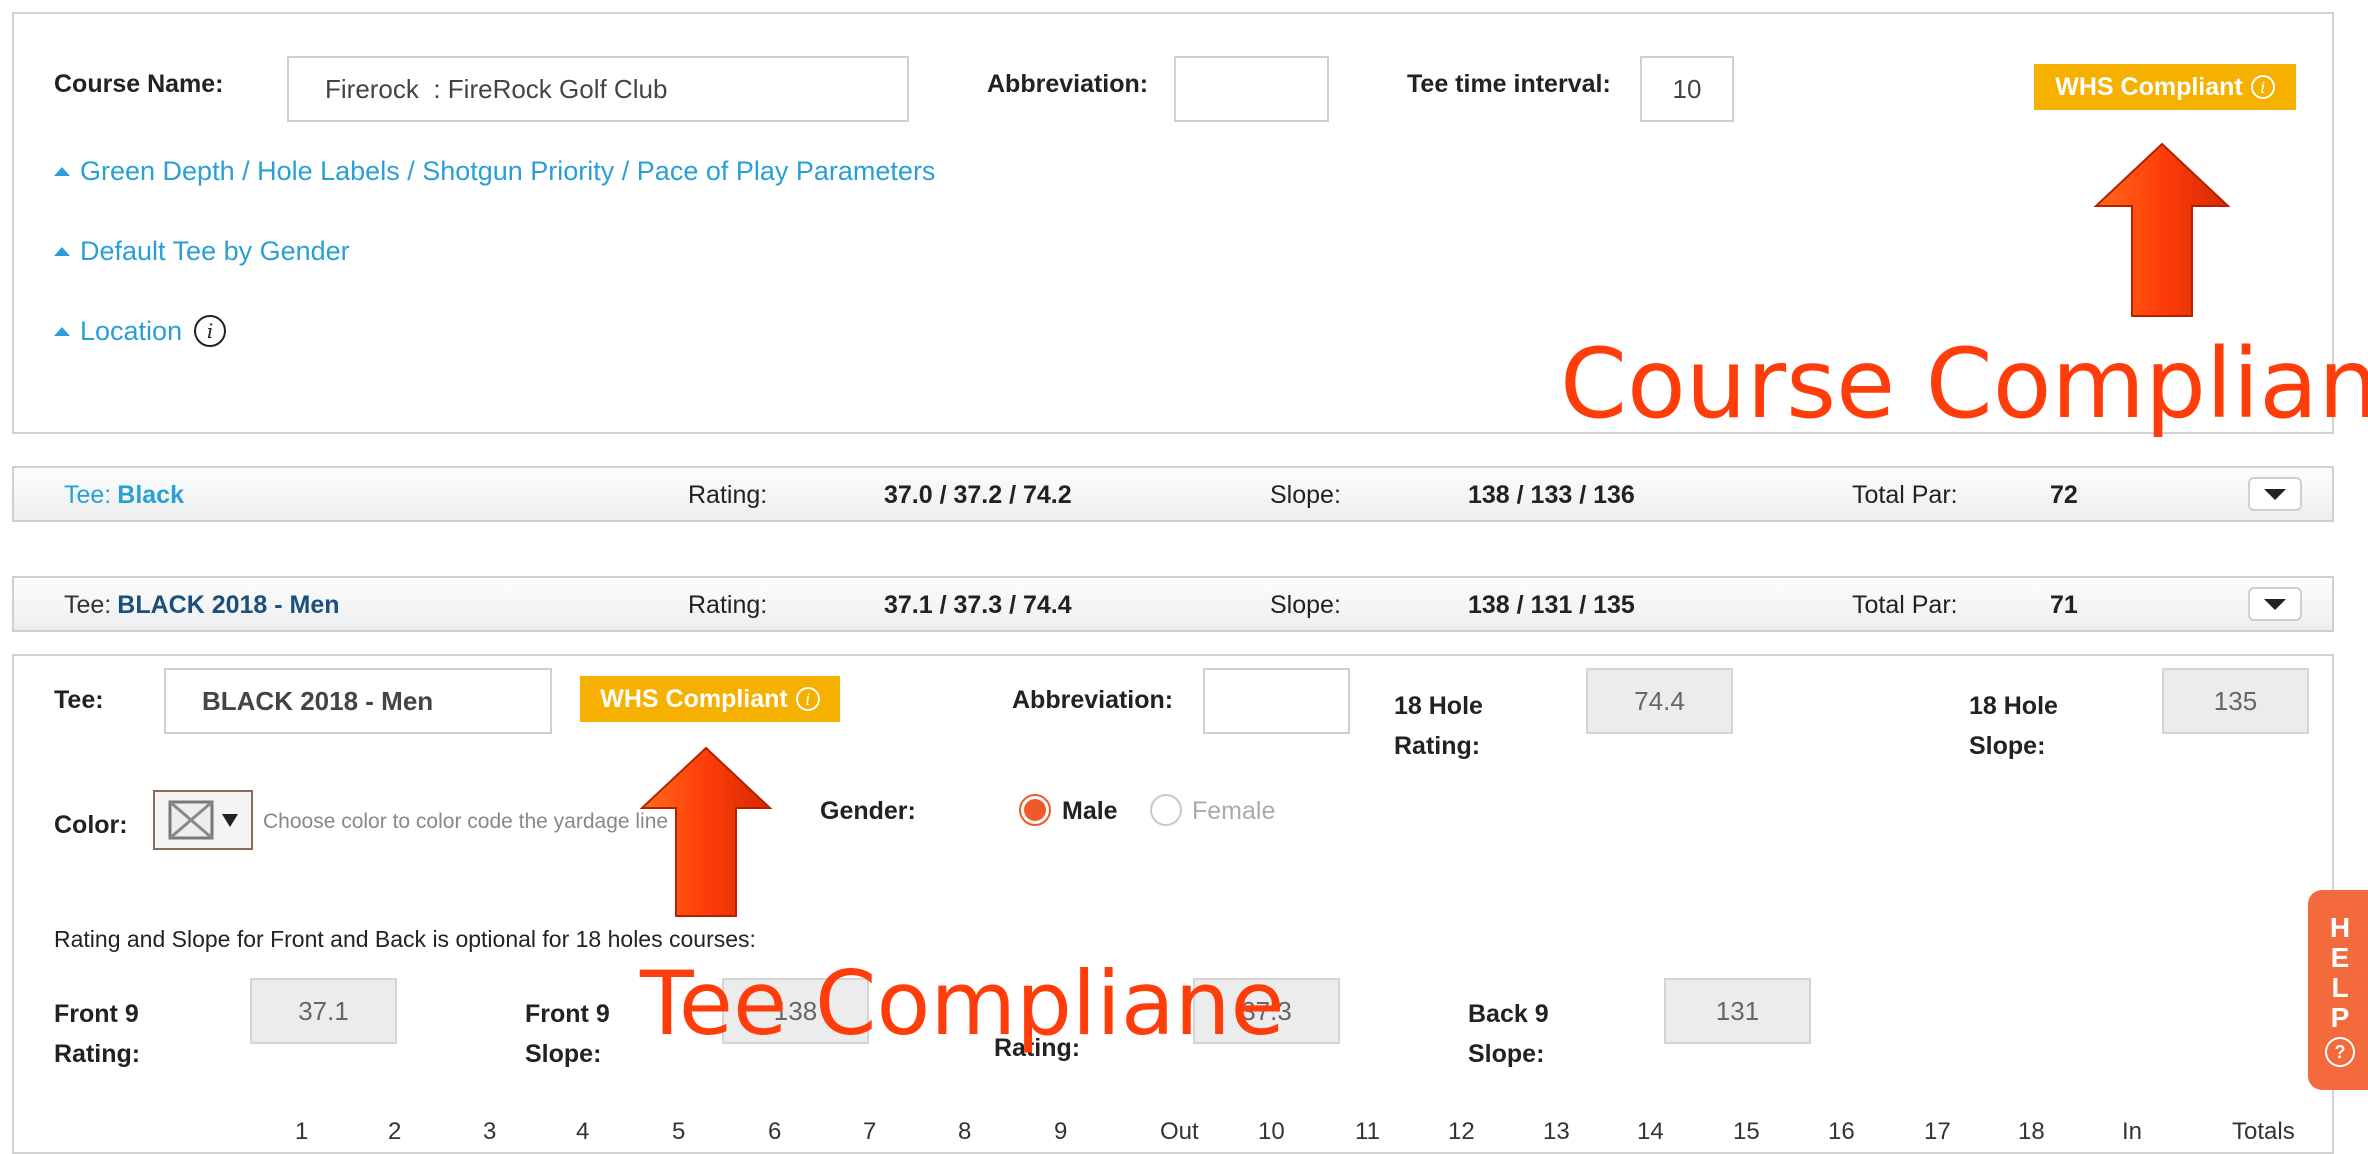  Describe the element at coordinates (1367, 1131) in the screenshot. I see `hole-header: 11` at that location.